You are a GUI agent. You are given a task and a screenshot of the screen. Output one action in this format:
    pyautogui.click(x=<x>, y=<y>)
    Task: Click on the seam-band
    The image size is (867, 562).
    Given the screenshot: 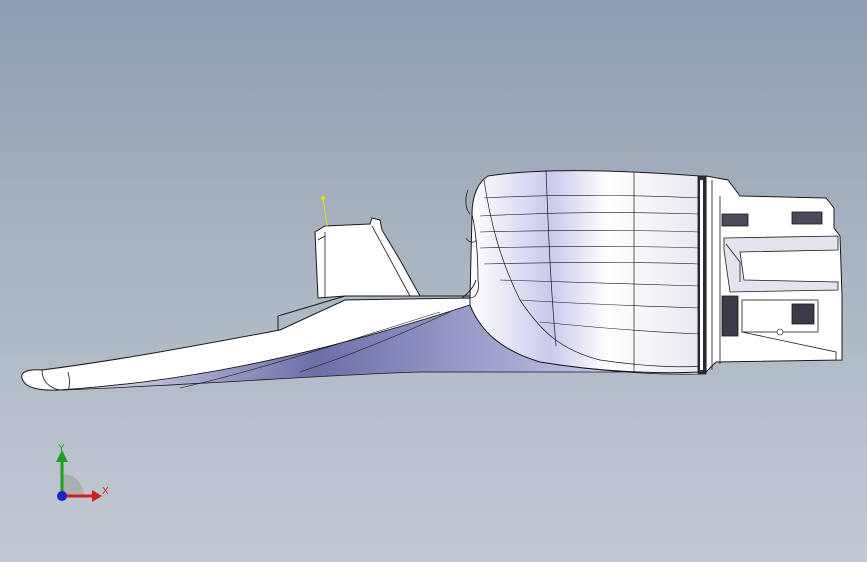 What is the action you would take?
    pyautogui.click(x=702, y=275)
    